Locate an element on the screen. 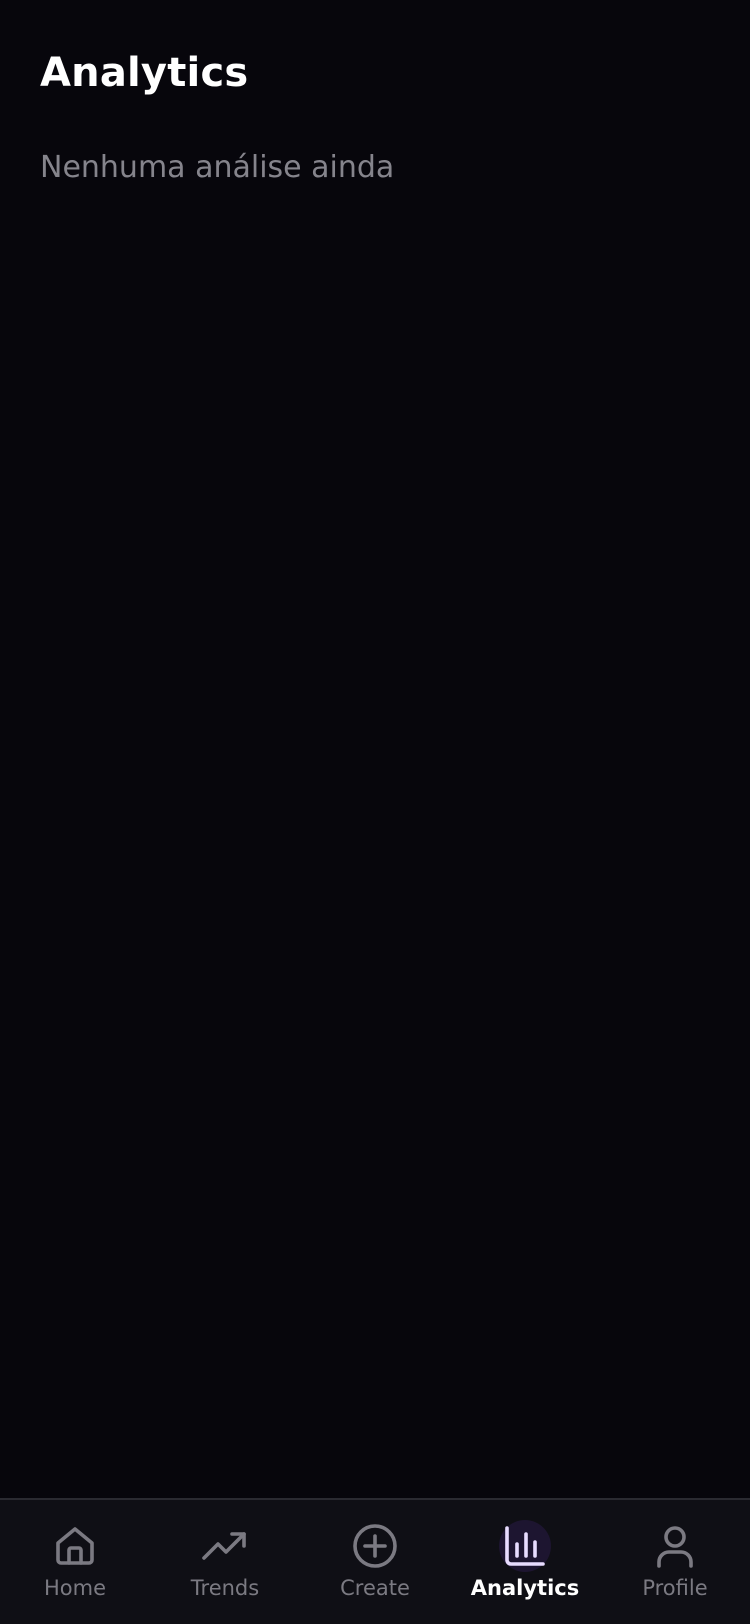  bar-chart-icon is located at coordinates (525, 1546).